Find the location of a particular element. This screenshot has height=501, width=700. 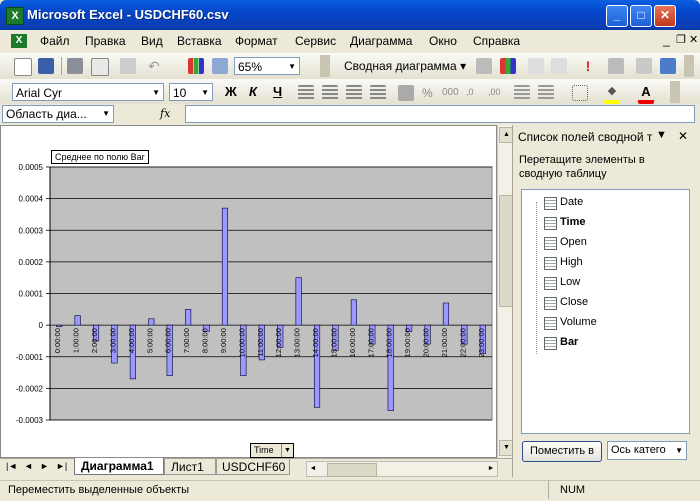

menu-chart: Диаграмма is located at coordinates (381, 41).